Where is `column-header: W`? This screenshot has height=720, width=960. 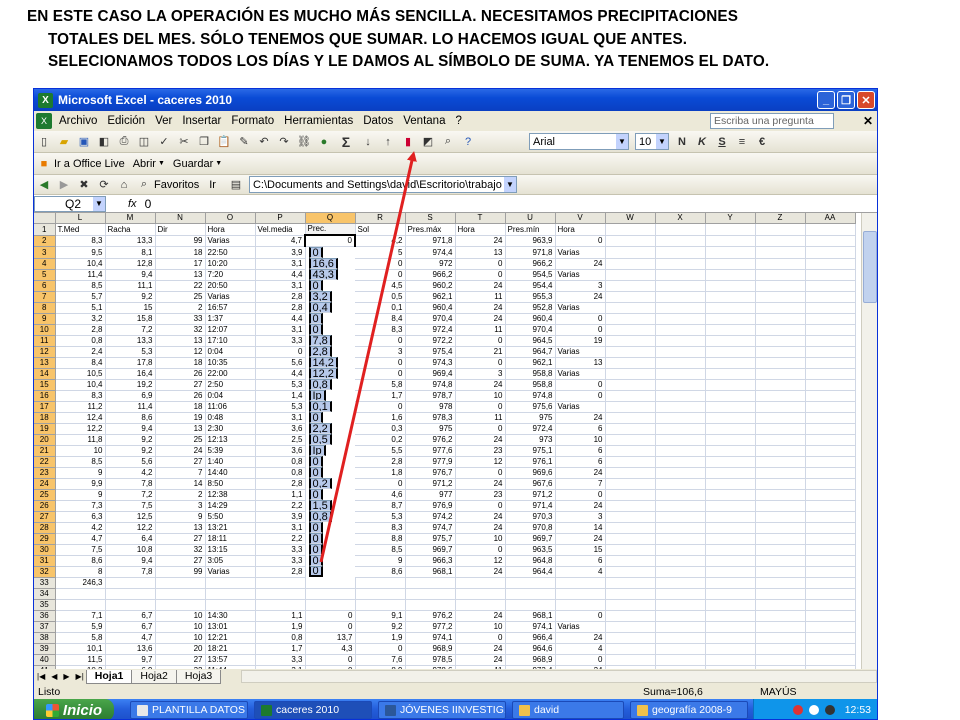
column-header: W is located at coordinates (630, 219).